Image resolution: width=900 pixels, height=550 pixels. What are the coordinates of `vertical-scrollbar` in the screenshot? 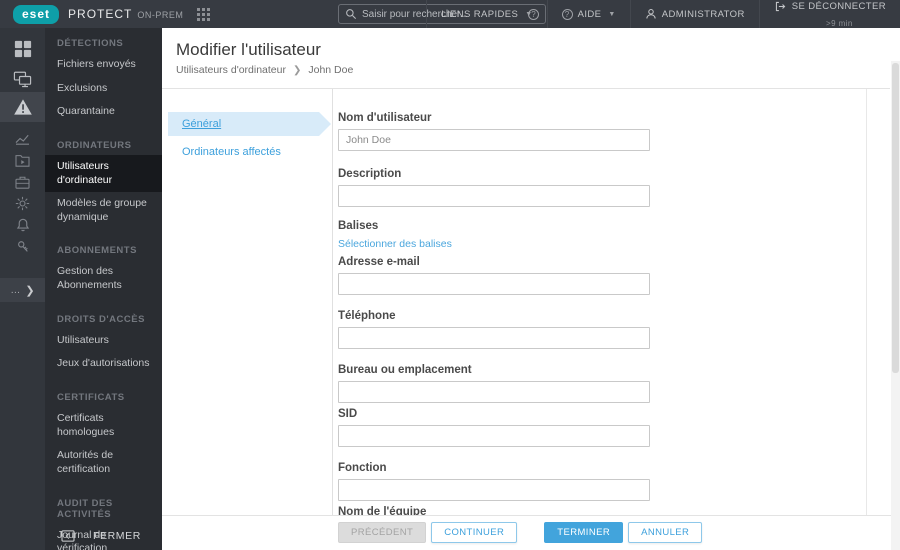 It's located at (895, 305).